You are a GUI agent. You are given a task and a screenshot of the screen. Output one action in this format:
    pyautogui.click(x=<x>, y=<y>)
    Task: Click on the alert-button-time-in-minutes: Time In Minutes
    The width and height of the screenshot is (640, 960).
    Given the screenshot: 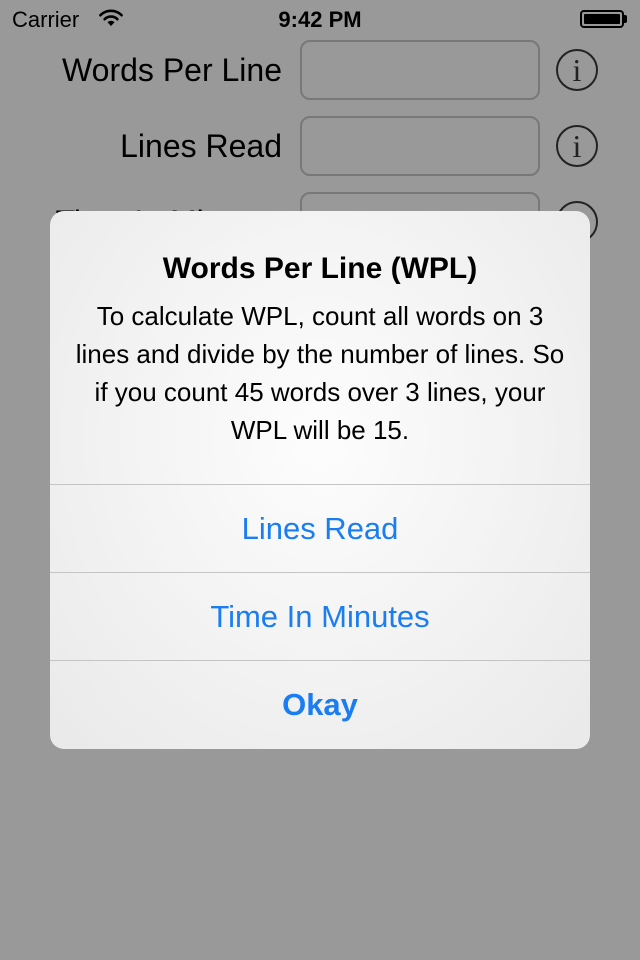 What is the action you would take?
    pyautogui.click(x=320, y=616)
    